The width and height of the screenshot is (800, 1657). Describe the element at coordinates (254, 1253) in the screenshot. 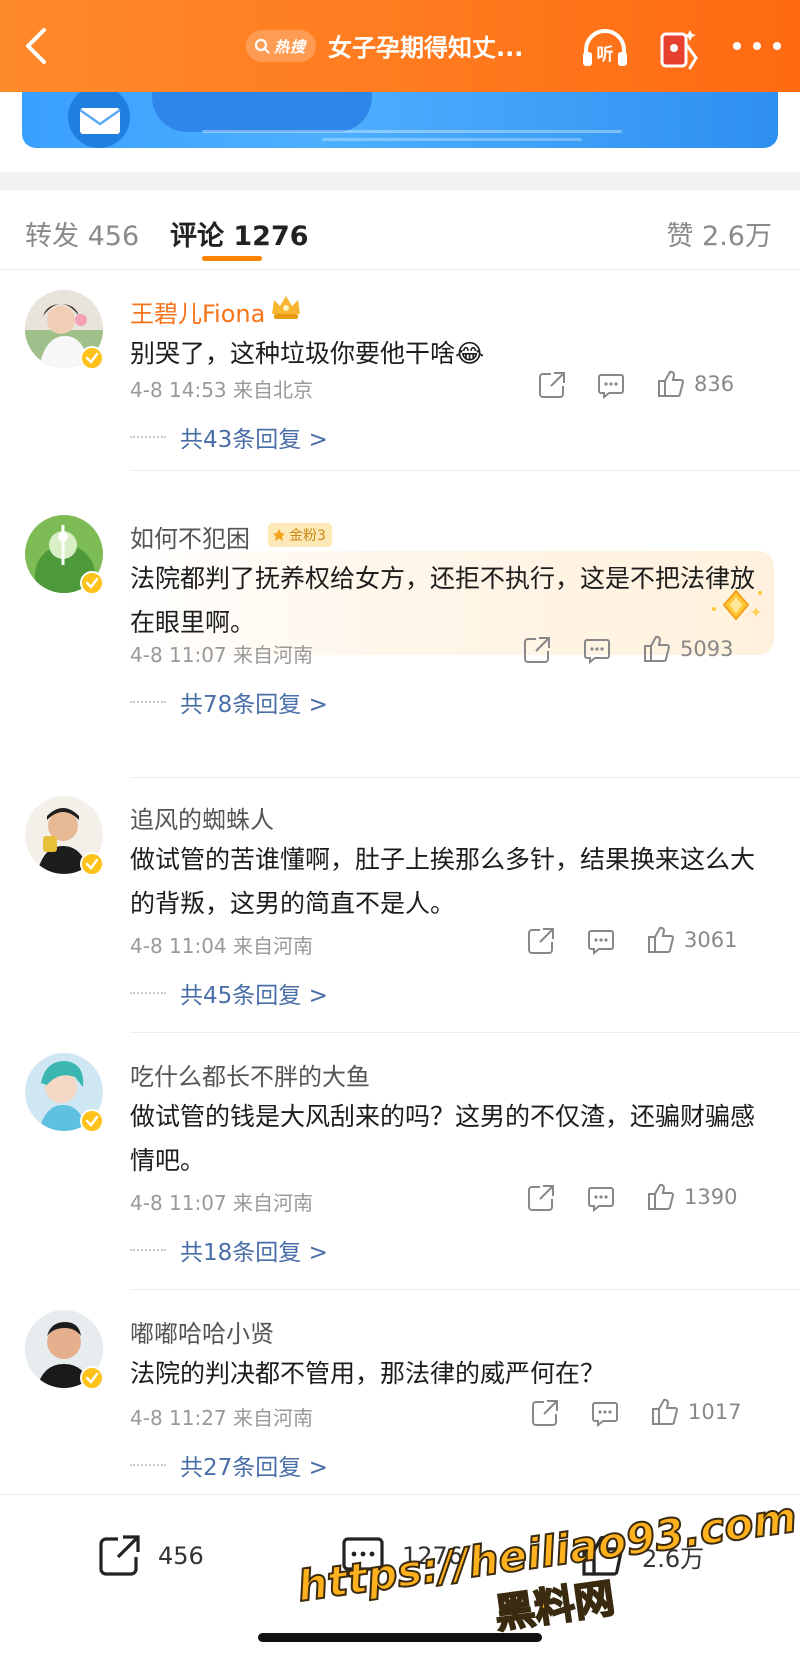

I see `reply-count: 共18条回复 >` at that location.